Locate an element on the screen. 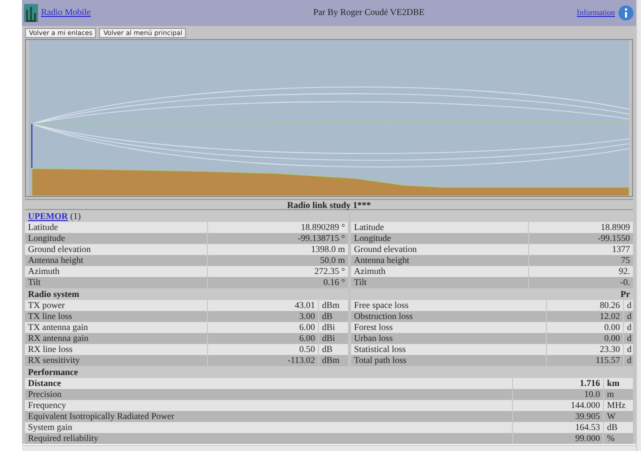  row-unit: d is located at coordinates (628, 360).